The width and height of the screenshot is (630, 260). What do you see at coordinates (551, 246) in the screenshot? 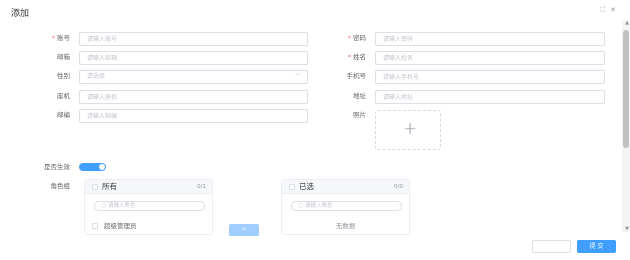
I see `cancel-button` at bounding box center [551, 246].